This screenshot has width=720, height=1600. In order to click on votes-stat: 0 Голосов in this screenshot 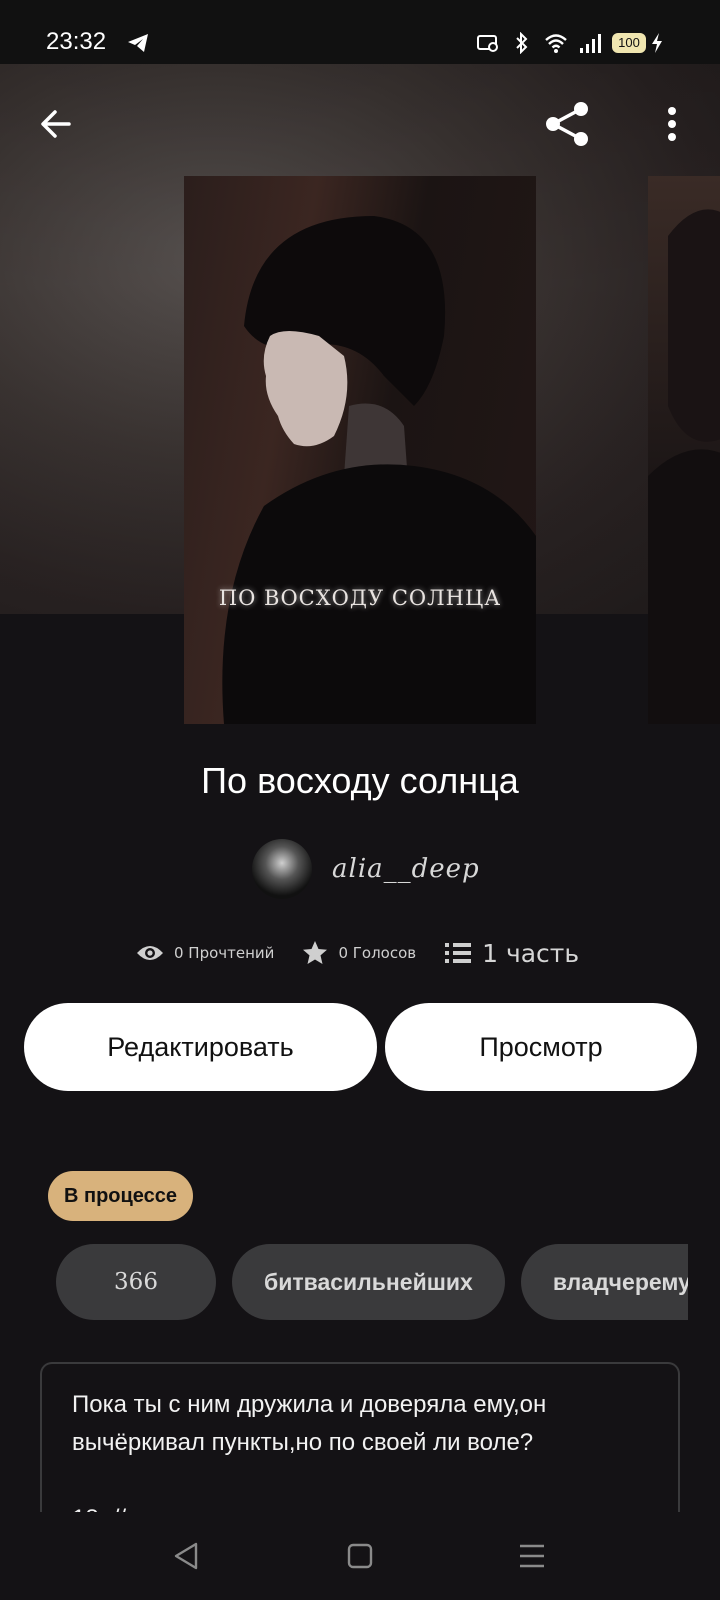, I will do `click(359, 953)`.